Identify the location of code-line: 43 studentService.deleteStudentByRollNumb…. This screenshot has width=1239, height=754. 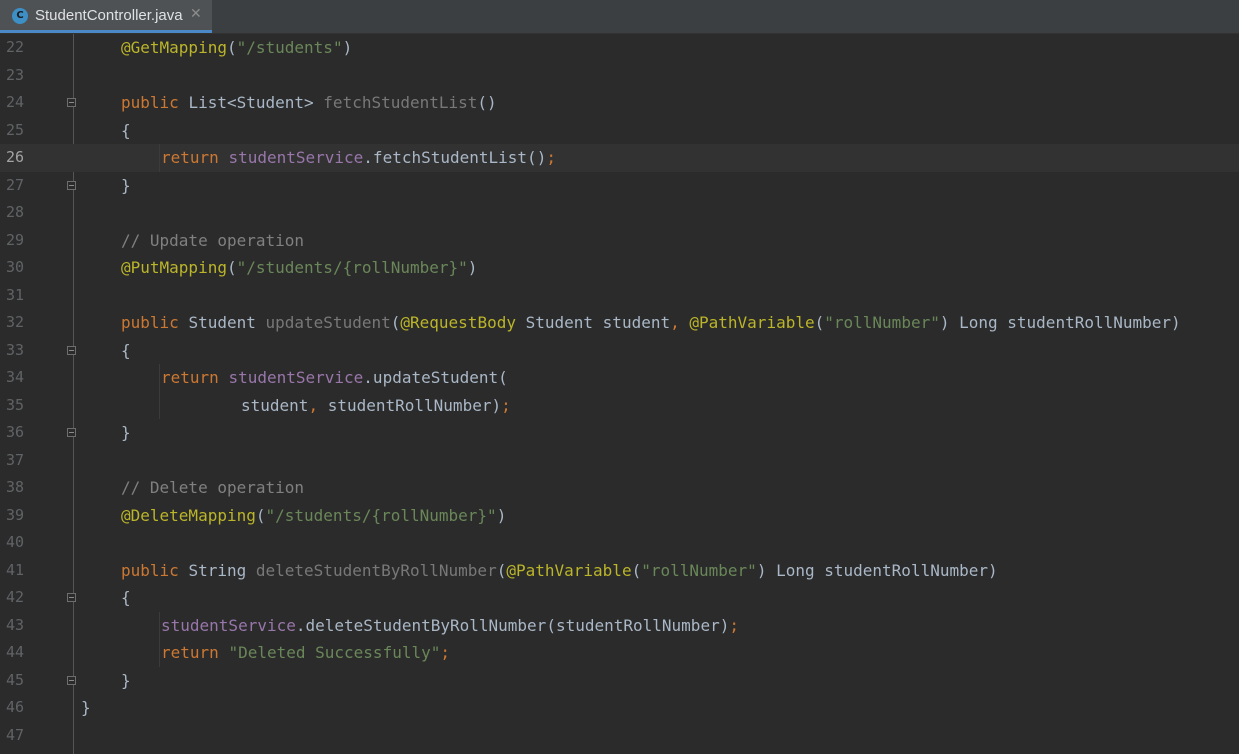
(619, 625).